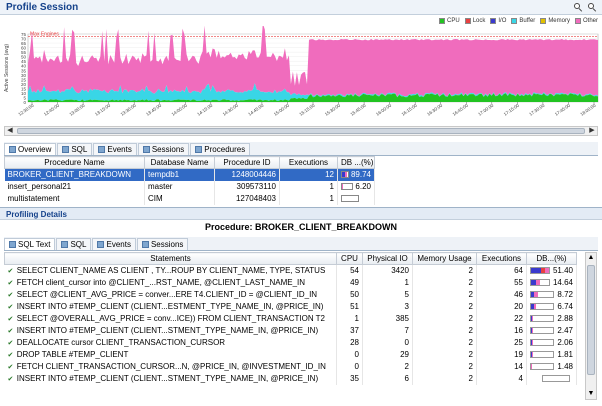 The height and width of the screenshot is (406, 602). Describe the element at coordinates (384, 109) in the screenshot. I see `x-tick-label: 16:00:00` at that location.